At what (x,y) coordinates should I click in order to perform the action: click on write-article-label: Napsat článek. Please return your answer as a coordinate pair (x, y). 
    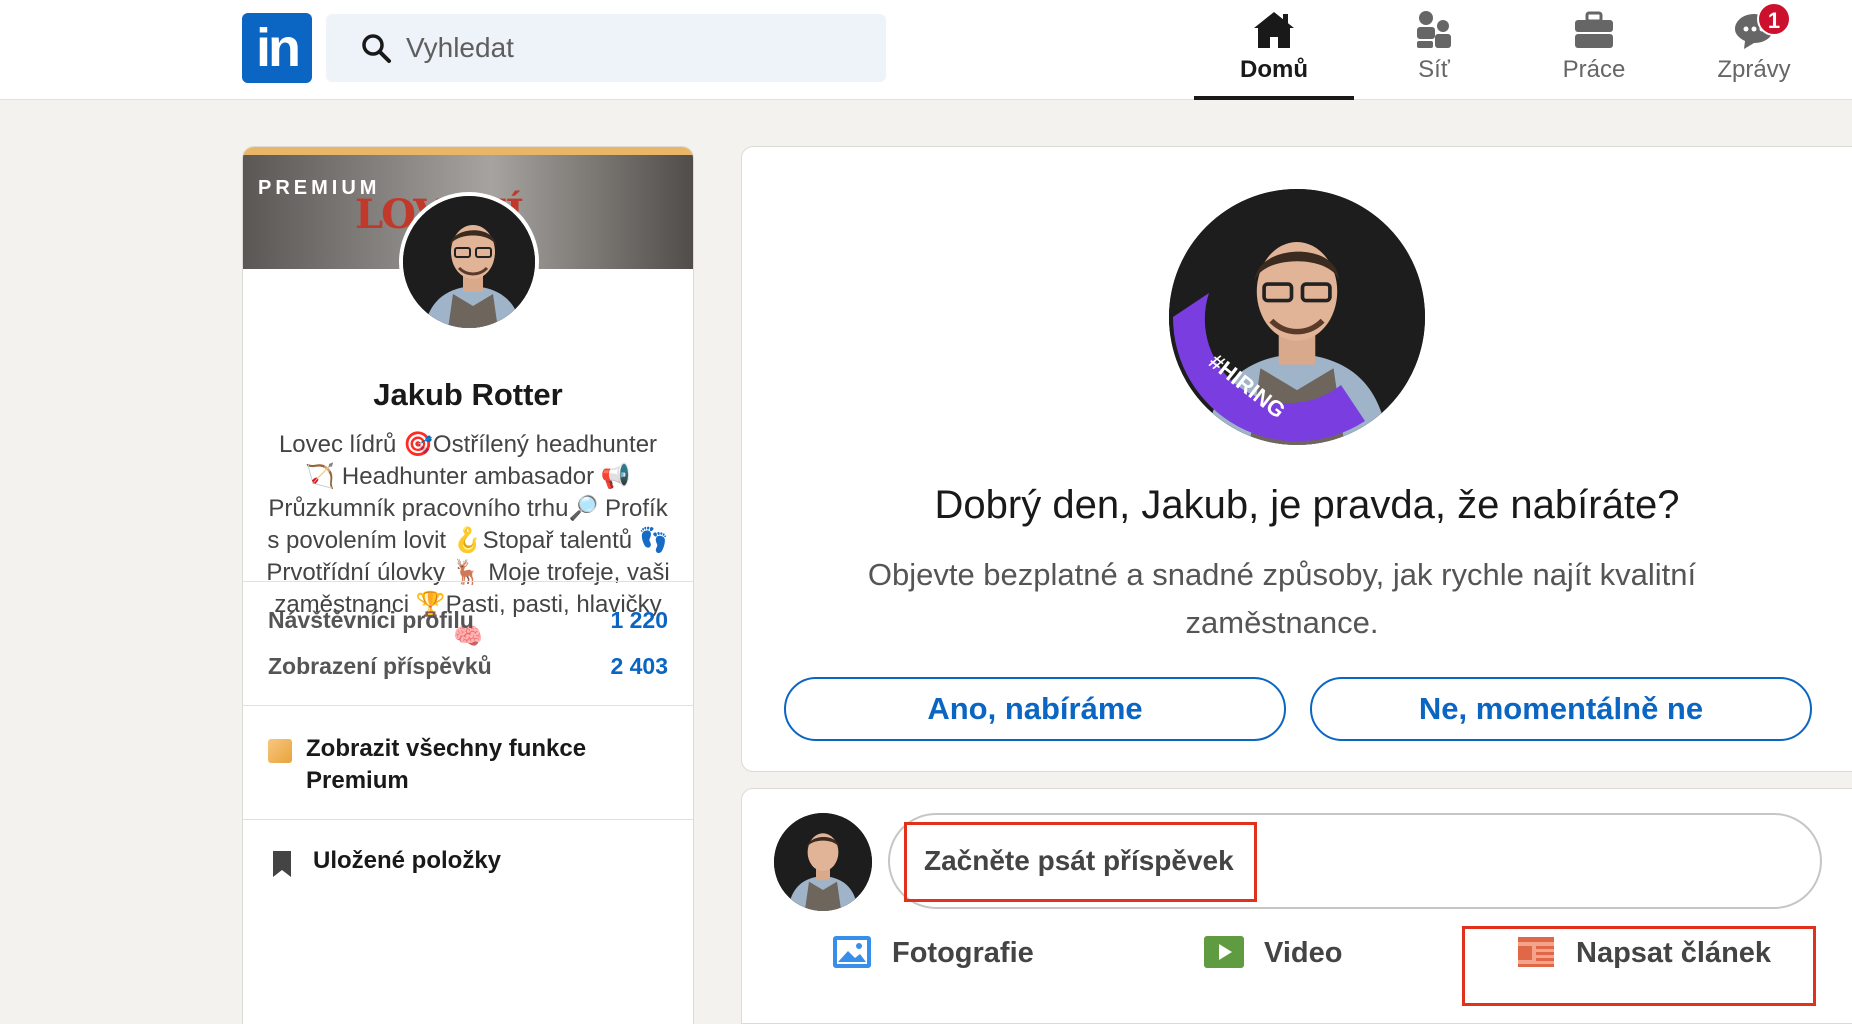
    Looking at the image, I should click on (1674, 953).